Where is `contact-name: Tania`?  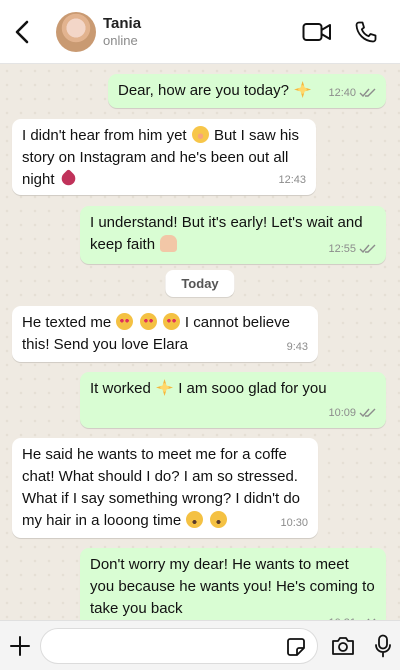
contact-name: Tania is located at coordinates (122, 23).